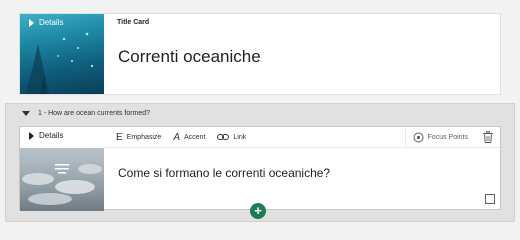 The image size is (520, 240). Describe the element at coordinates (223, 137) in the screenshot. I see `link-icon` at that location.